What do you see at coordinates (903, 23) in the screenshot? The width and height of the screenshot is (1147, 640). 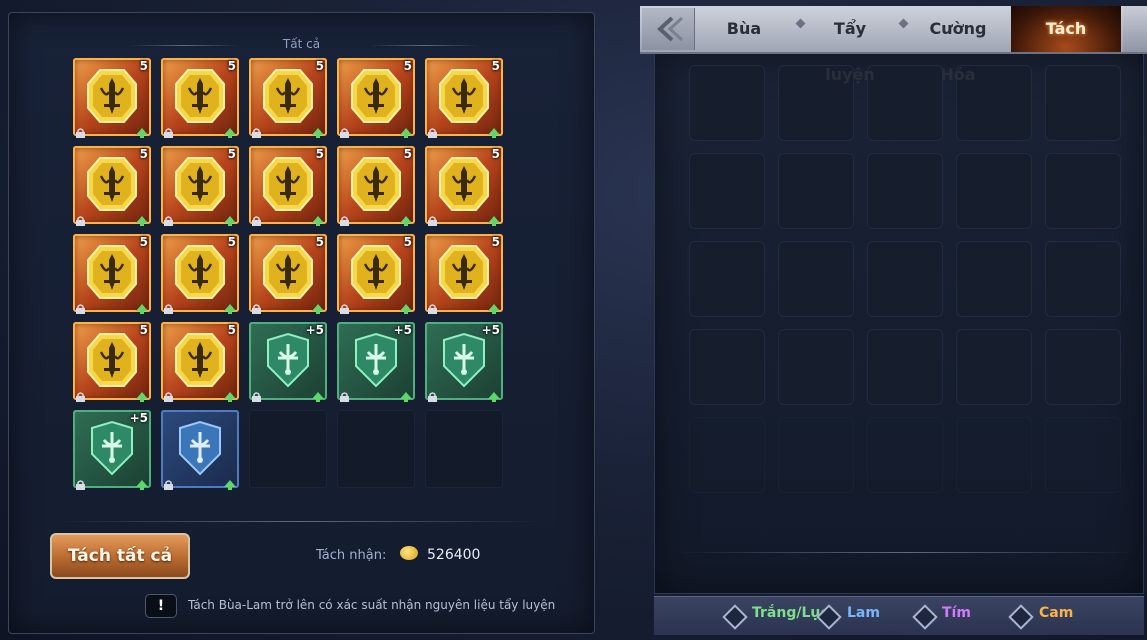 I see `tab-divider` at bounding box center [903, 23].